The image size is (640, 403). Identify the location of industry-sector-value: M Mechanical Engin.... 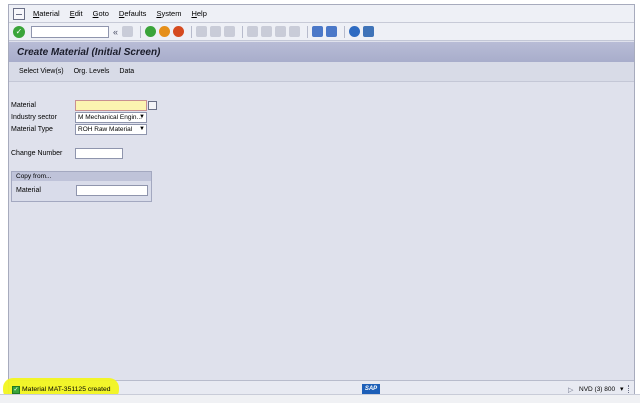
(110, 117).